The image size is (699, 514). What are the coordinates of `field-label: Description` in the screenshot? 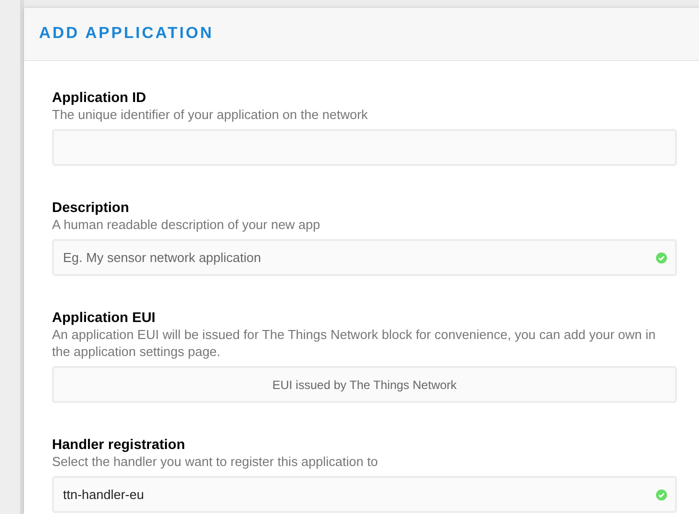 It's located at (91, 207).